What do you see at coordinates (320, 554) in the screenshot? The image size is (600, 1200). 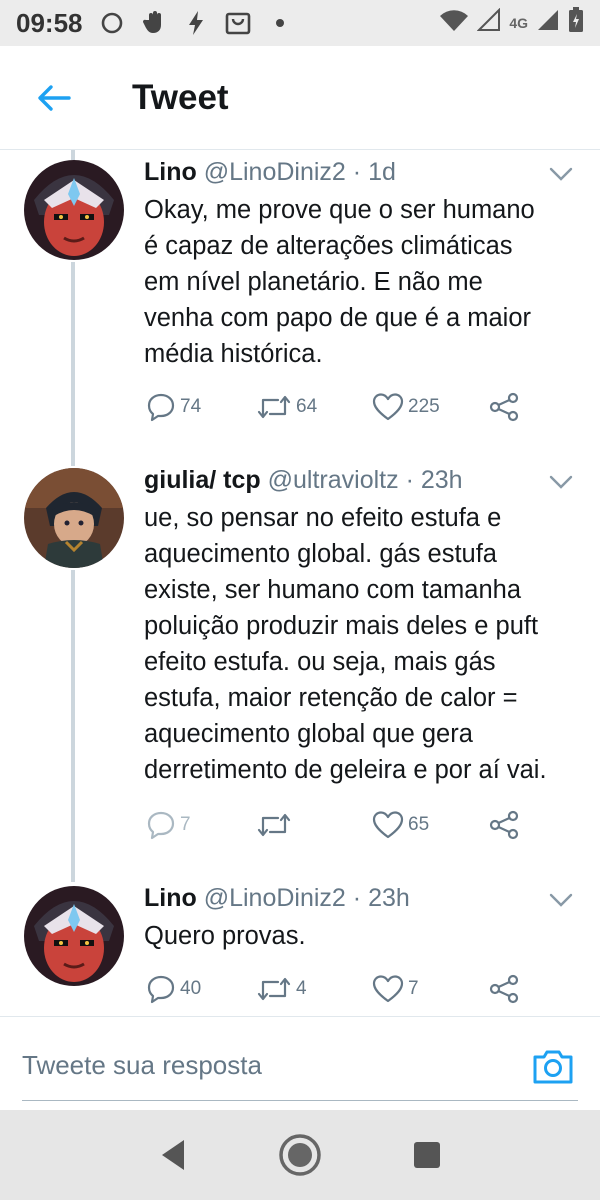 I see `tweet-line: aquecimento global. gás estufa` at bounding box center [320, 554].